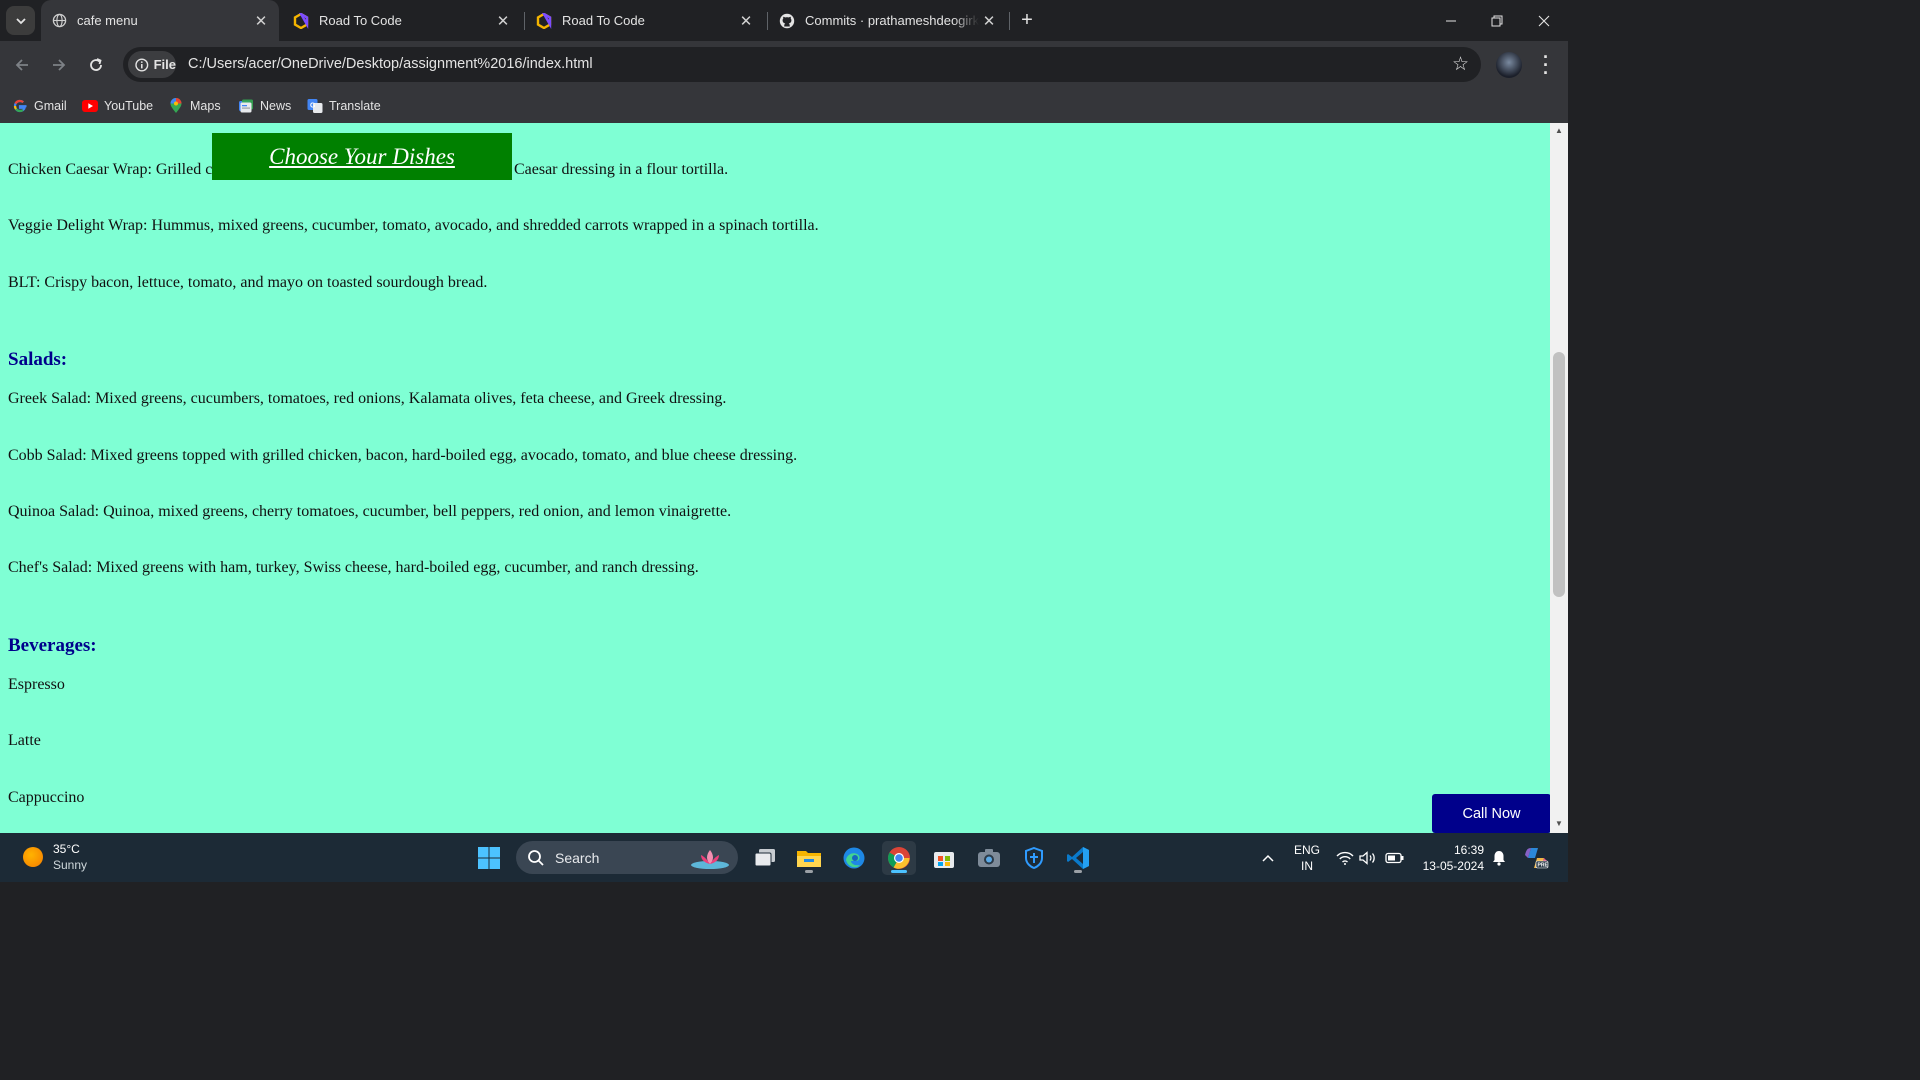 The height and width of the screenshot is (1080, 1920). I want to click on tab-road-to-code-1: Road To Code ✕, so click(402, 20).